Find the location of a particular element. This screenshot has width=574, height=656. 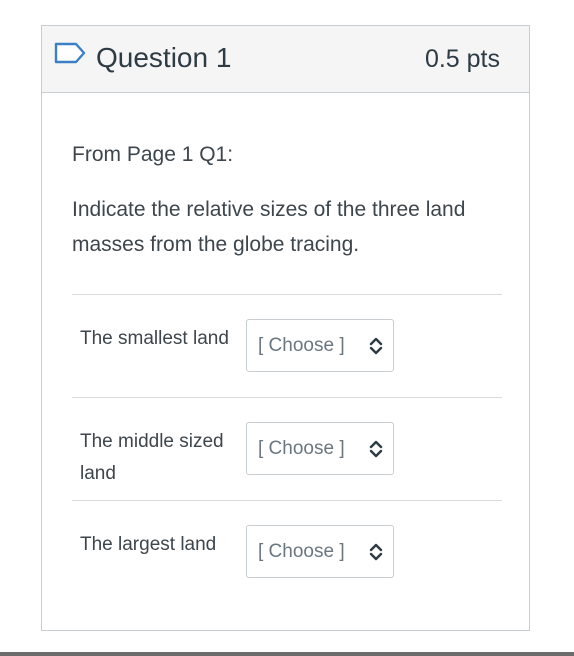

answer-select-smallest: [ Choose ] is located at coordinates (320, 345).